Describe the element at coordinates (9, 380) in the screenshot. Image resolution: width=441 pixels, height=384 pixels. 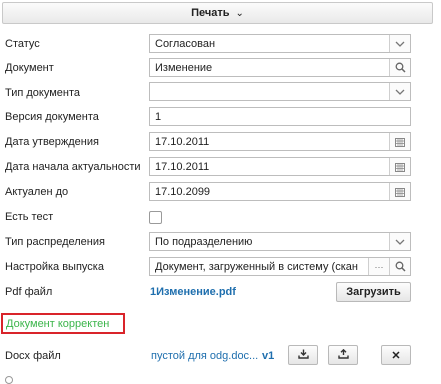
I see `partial-row-icon` at that location.